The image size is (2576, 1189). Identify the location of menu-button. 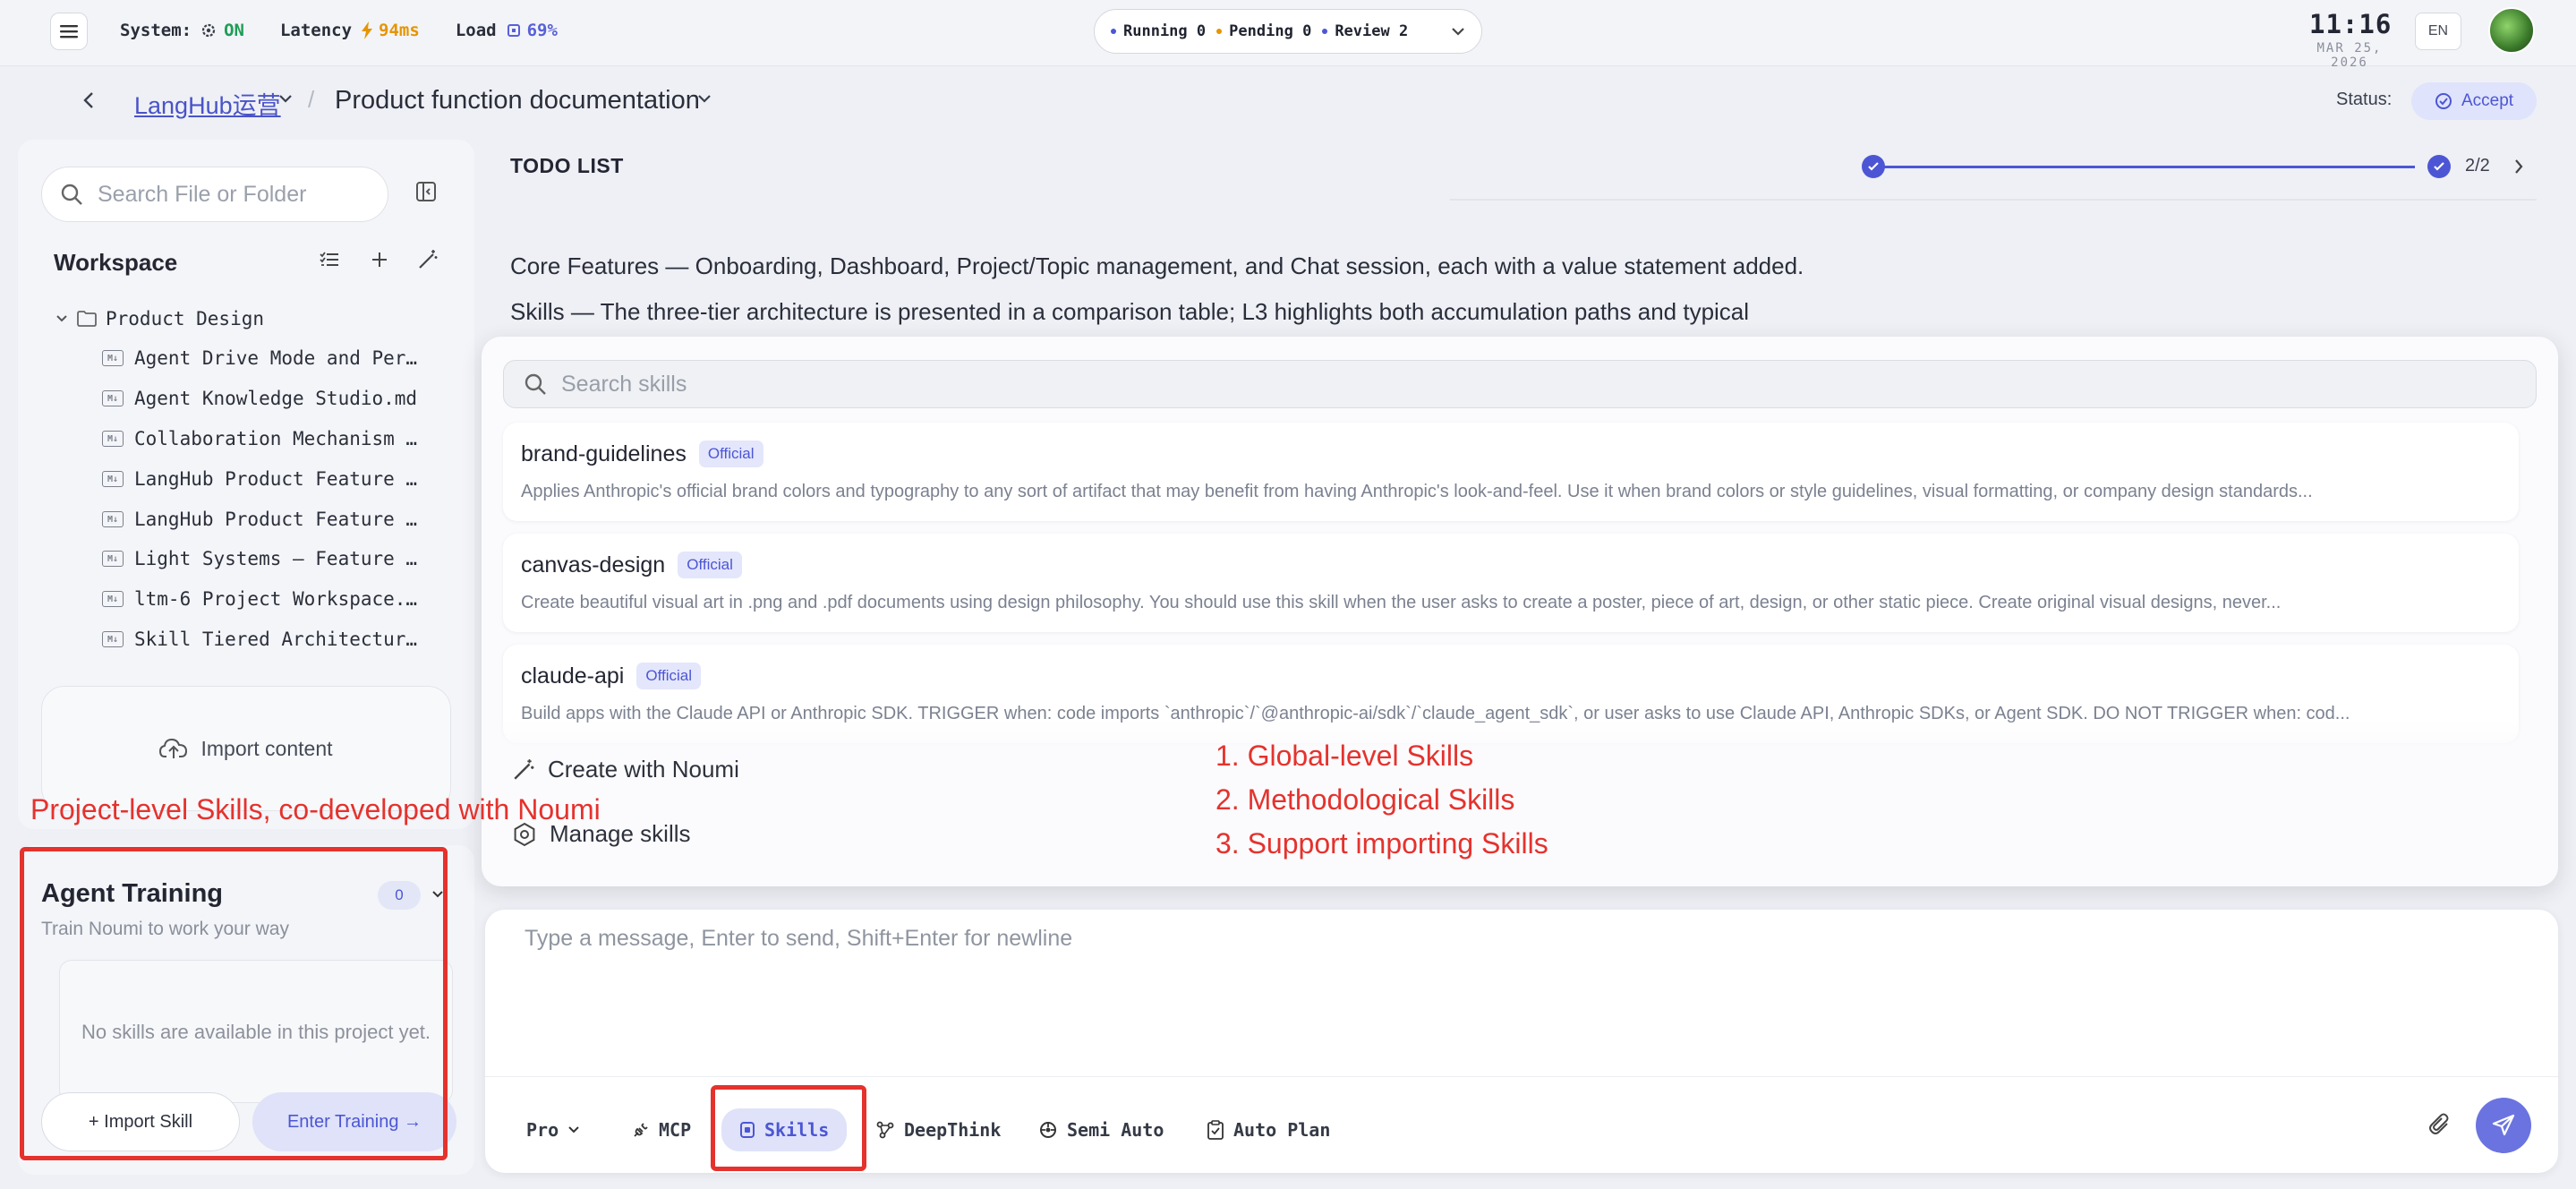
(69, 31).